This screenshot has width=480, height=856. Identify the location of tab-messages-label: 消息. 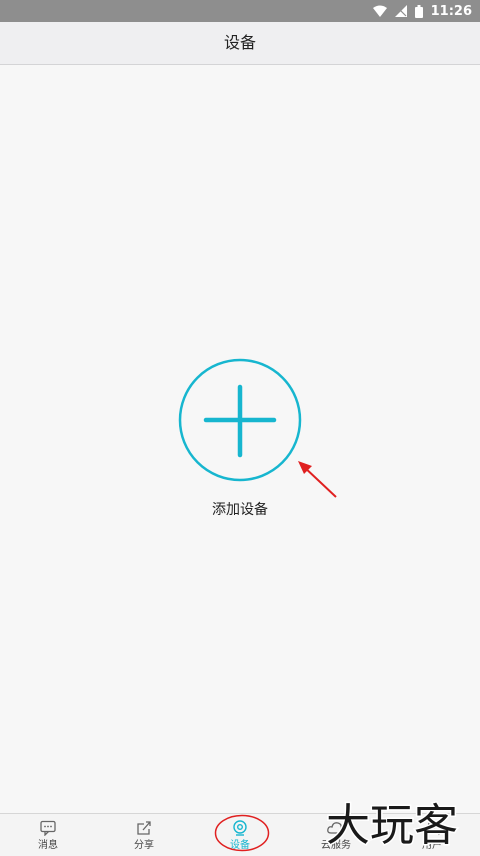
(48, 845).